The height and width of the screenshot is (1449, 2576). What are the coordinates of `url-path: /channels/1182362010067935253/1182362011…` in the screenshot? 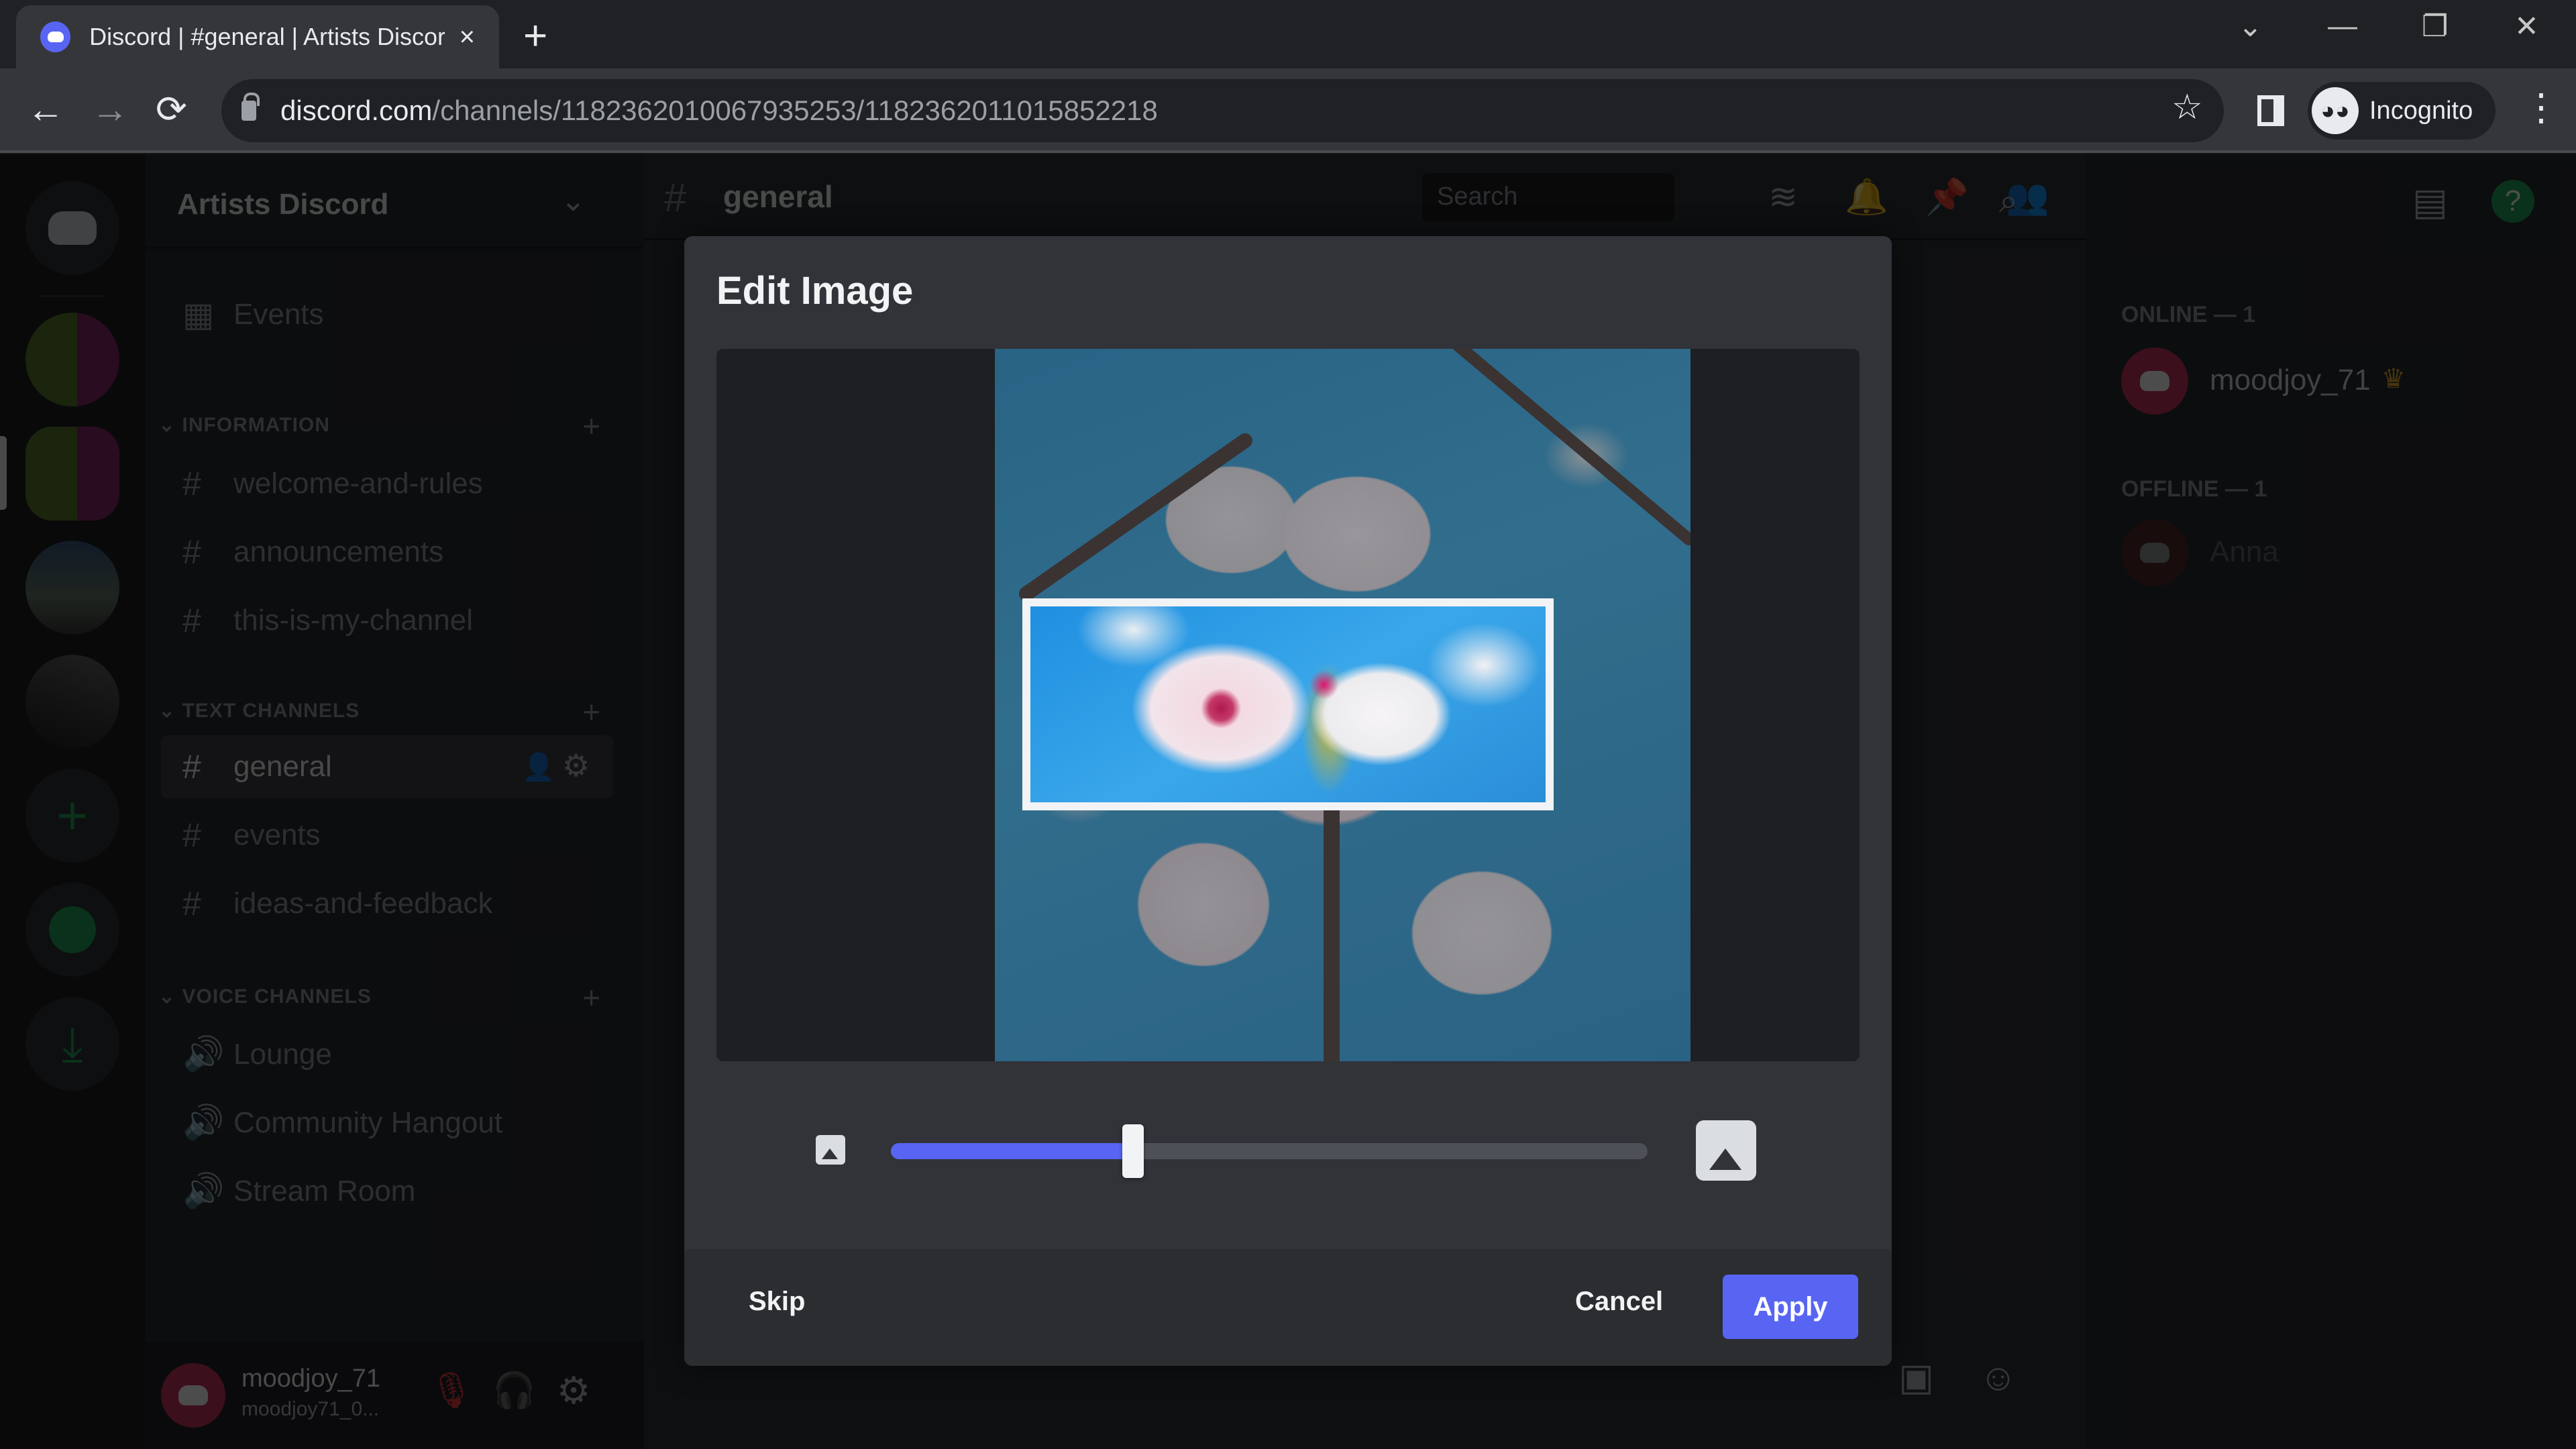 It's located at (795, 110).